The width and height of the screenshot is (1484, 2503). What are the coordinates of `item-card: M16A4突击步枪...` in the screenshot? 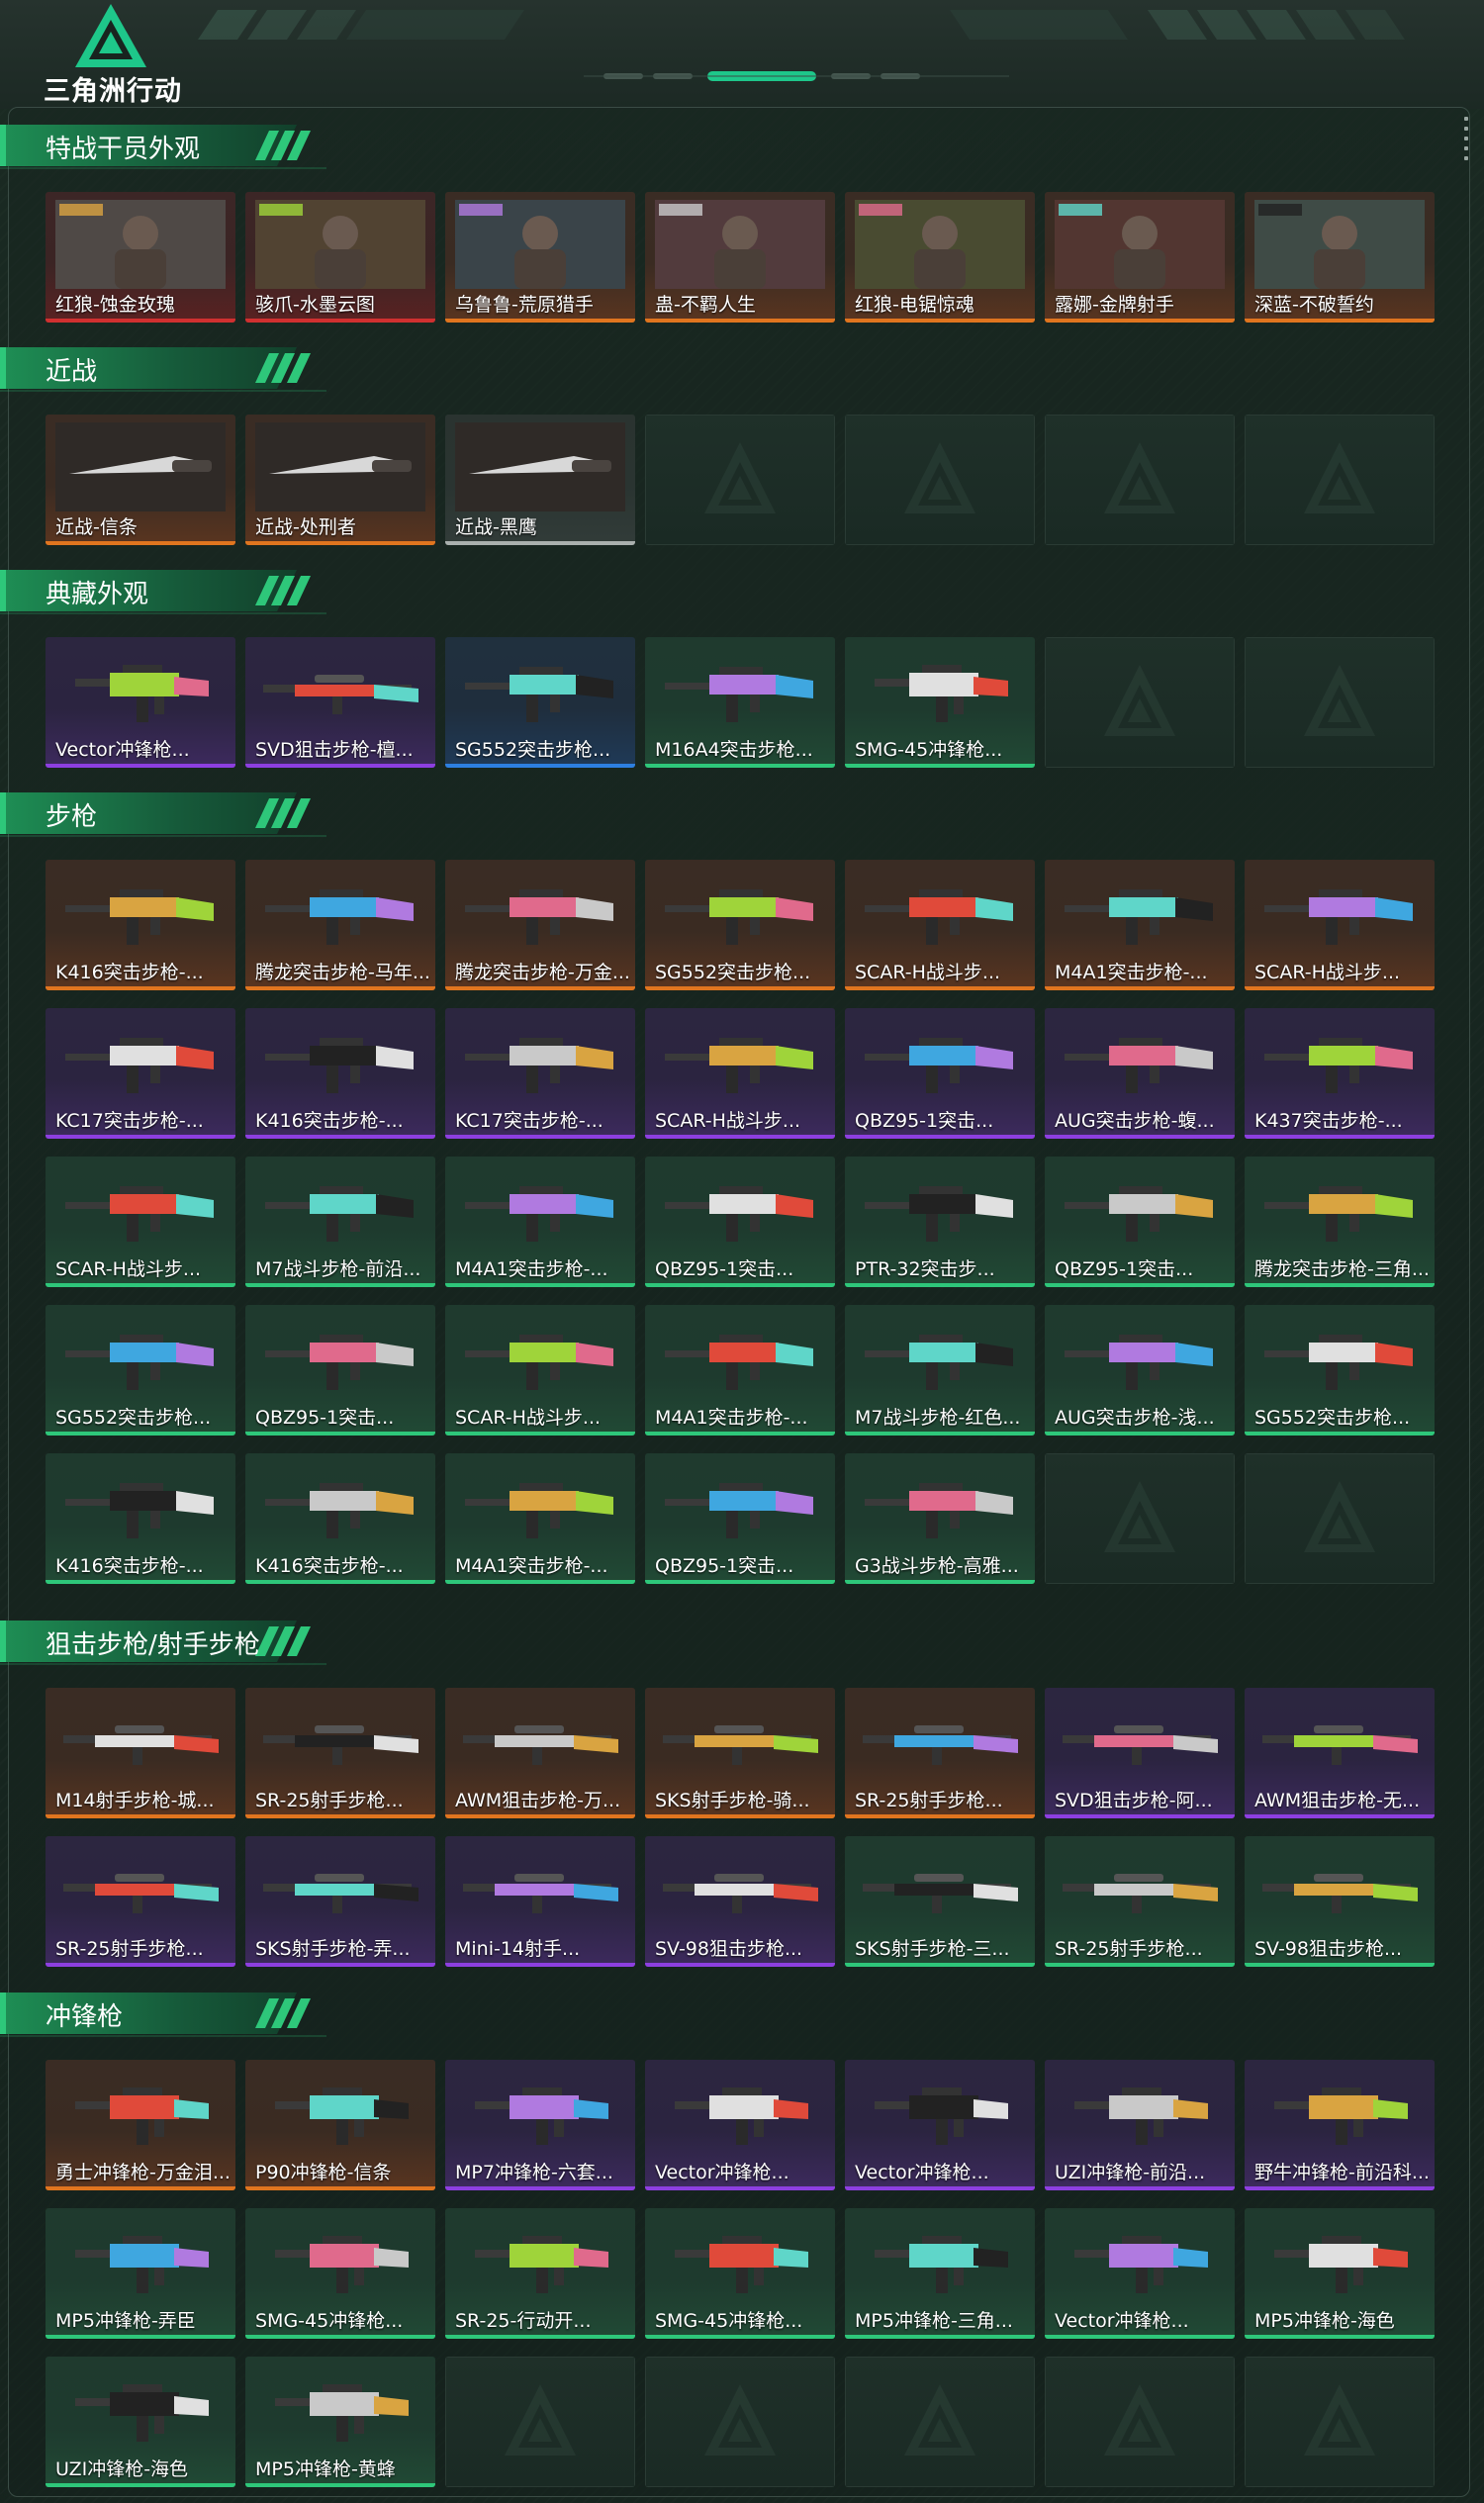 It's located at (740, 702).